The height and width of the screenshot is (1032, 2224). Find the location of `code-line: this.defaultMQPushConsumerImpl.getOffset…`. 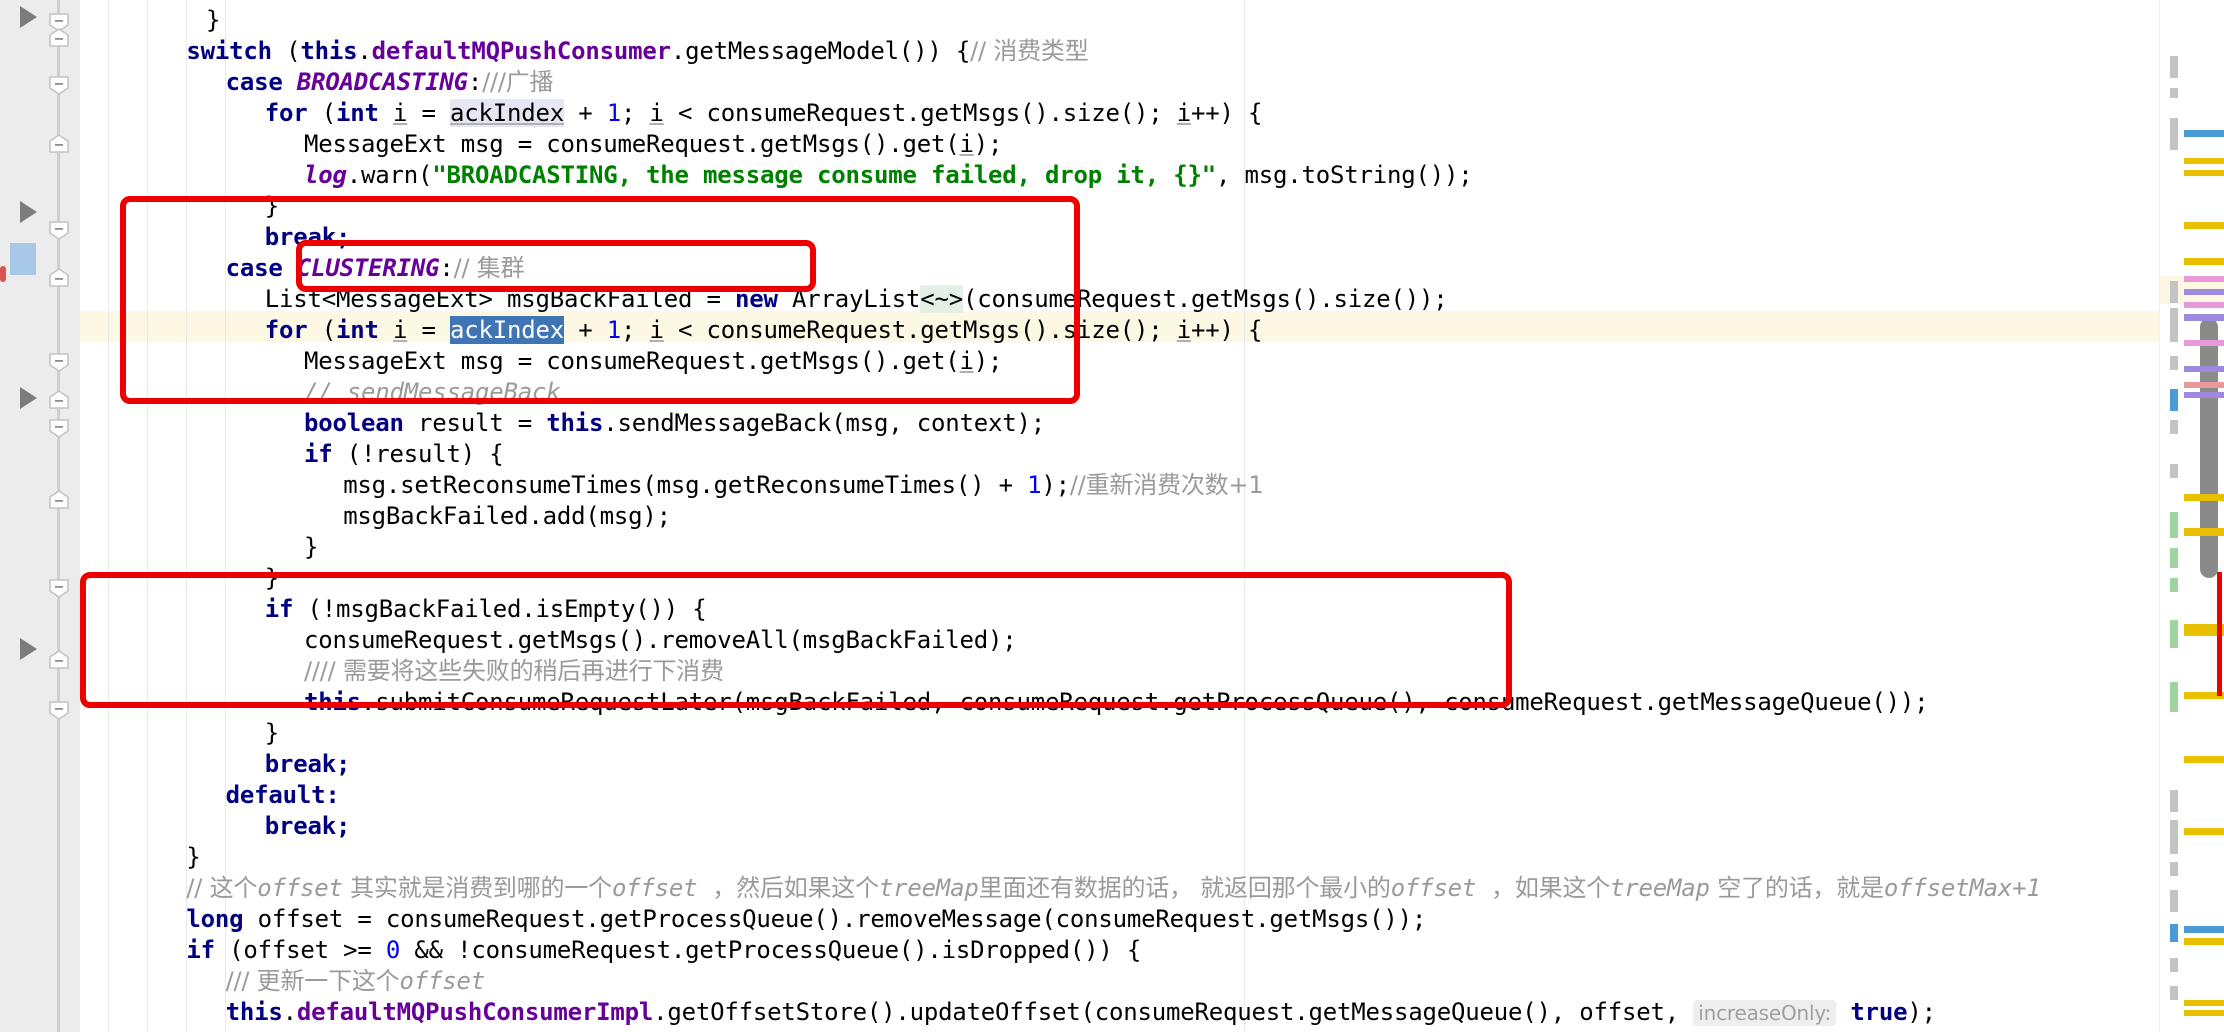

code-line: this.defaultMQPushConsumerImpl.getOffset… is located at coordinates (1081, 1013).